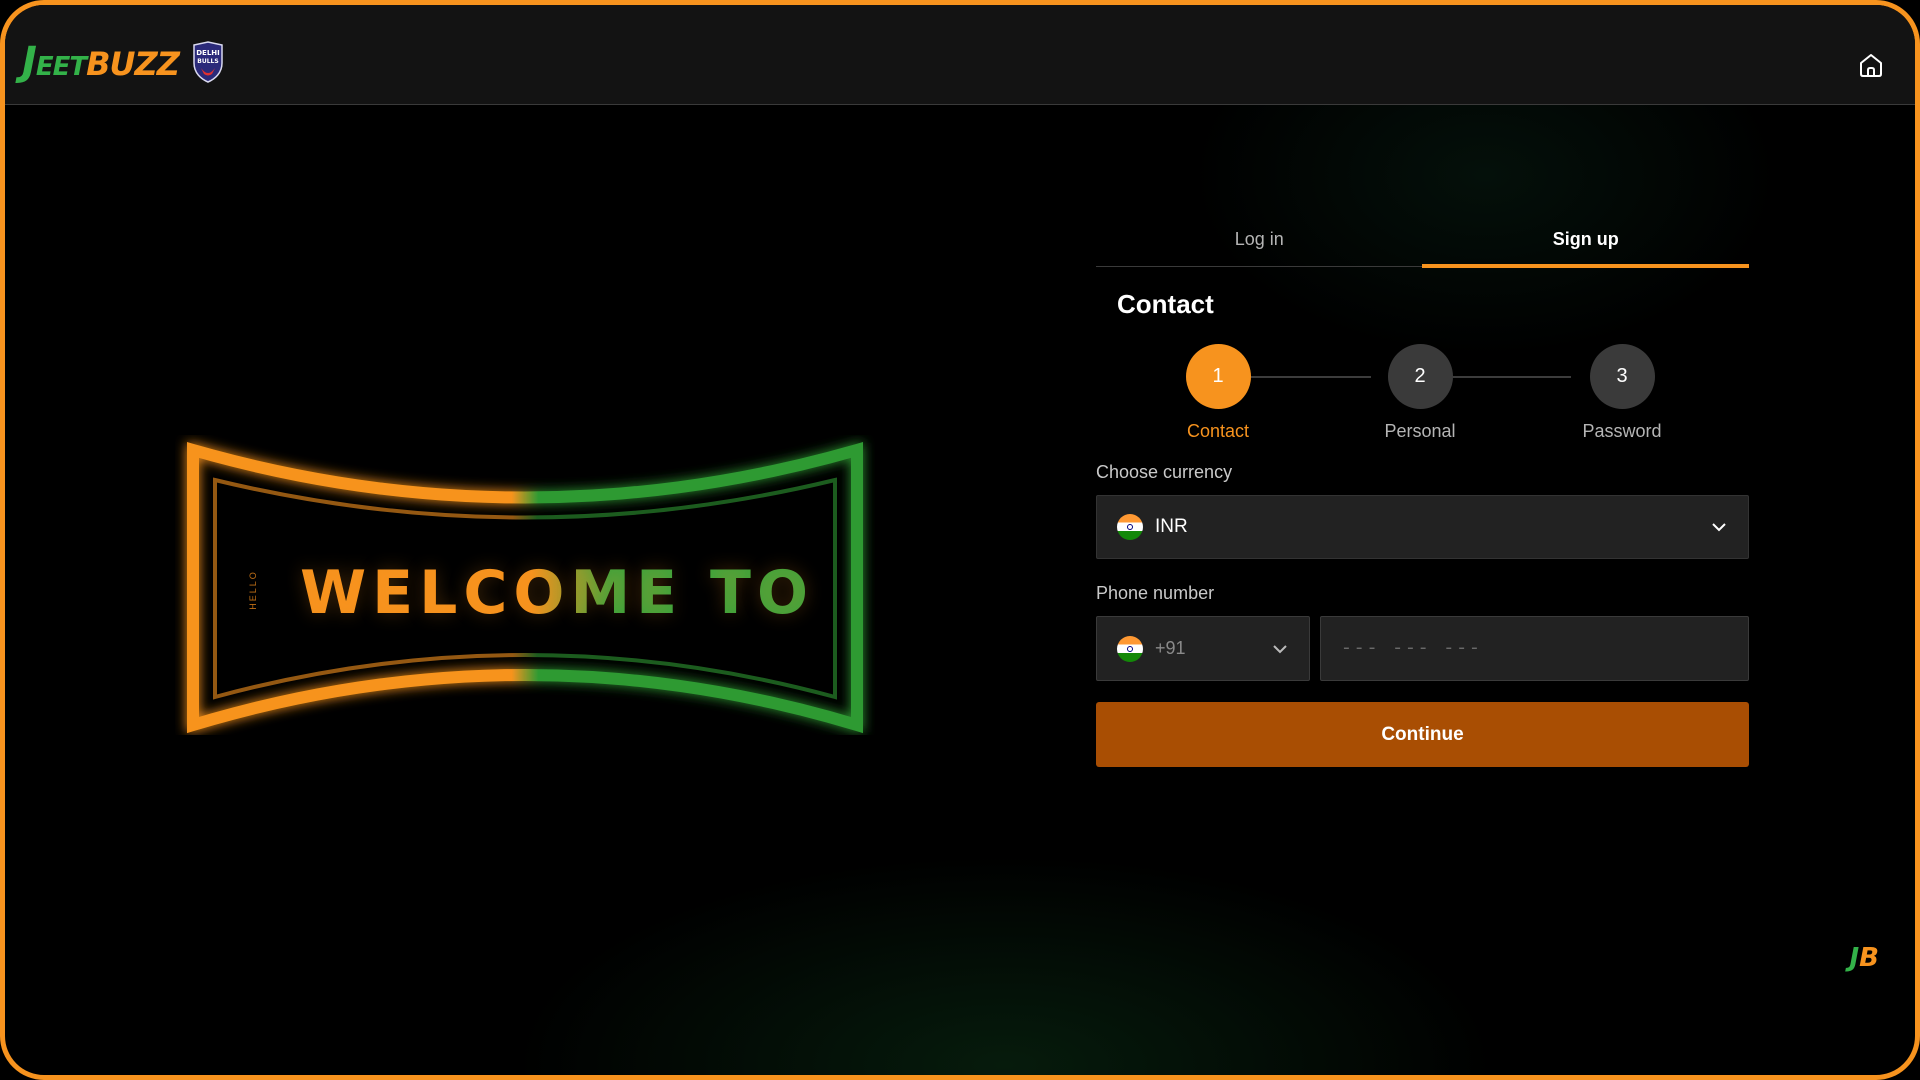 Image resolution: width=1920 pixels, height=1080 pixels. Describe the element at coordinates (252, 590) in the screenshot. I see `hello-text: HELLO` at that location.